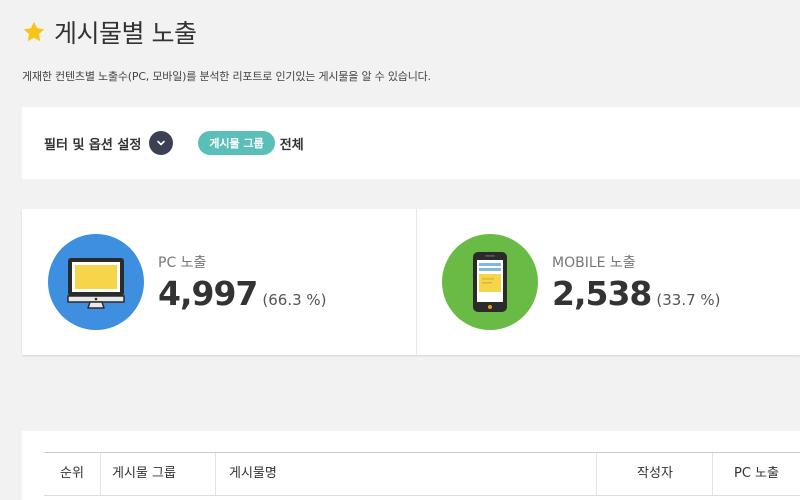 The height and width of the screenshot is (500, 800). What do you see at coordinates (655, 474) in the screenshot?
I see `column-header-author: 작성자` at bounding box center [655, 474].